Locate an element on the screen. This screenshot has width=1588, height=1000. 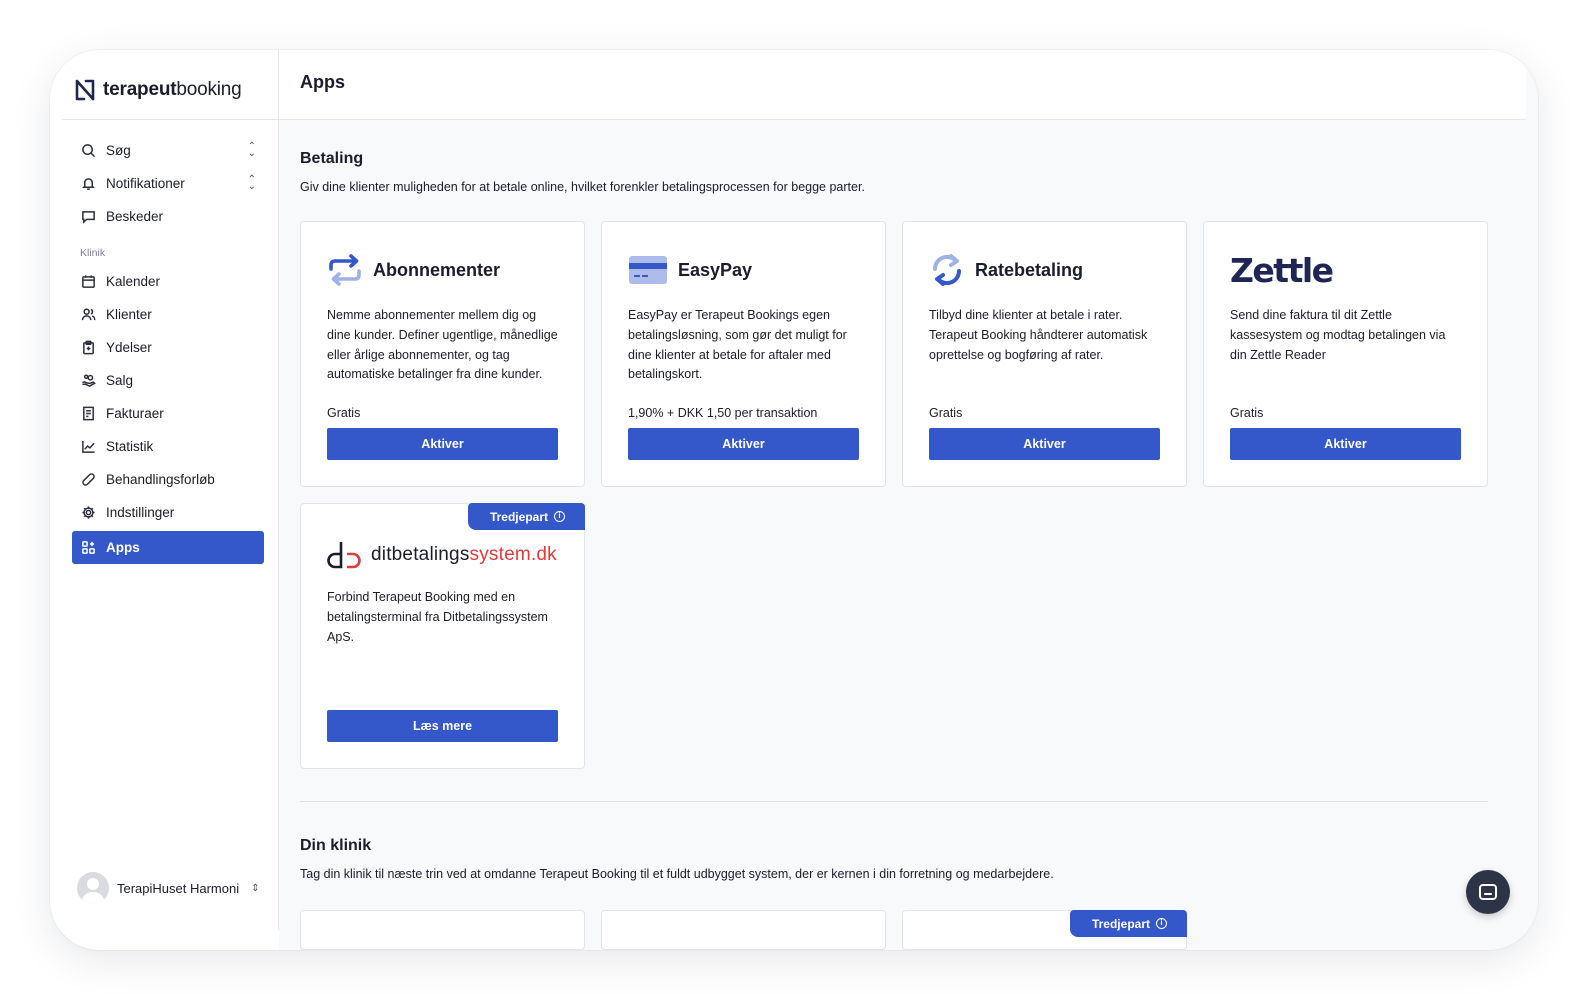
card-header: Abonnementer is located at coordinates (413, 270).